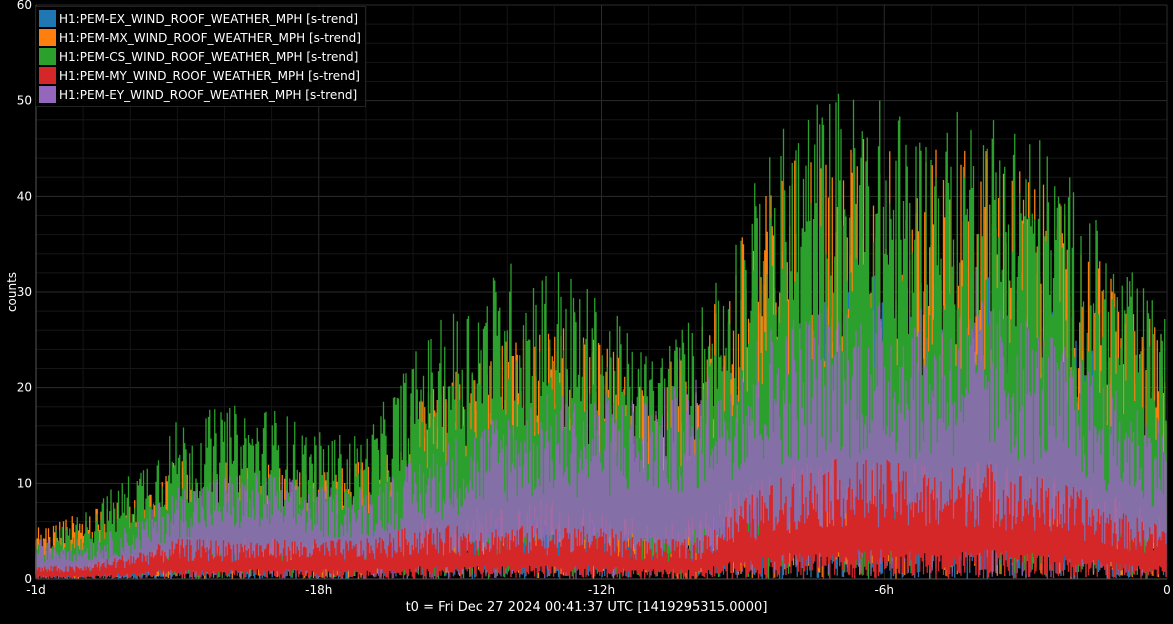  What do you see at coordinates (12, 292) in the screenshot?
I see `y-axis-label: counts` at bounding box center [12, 292].